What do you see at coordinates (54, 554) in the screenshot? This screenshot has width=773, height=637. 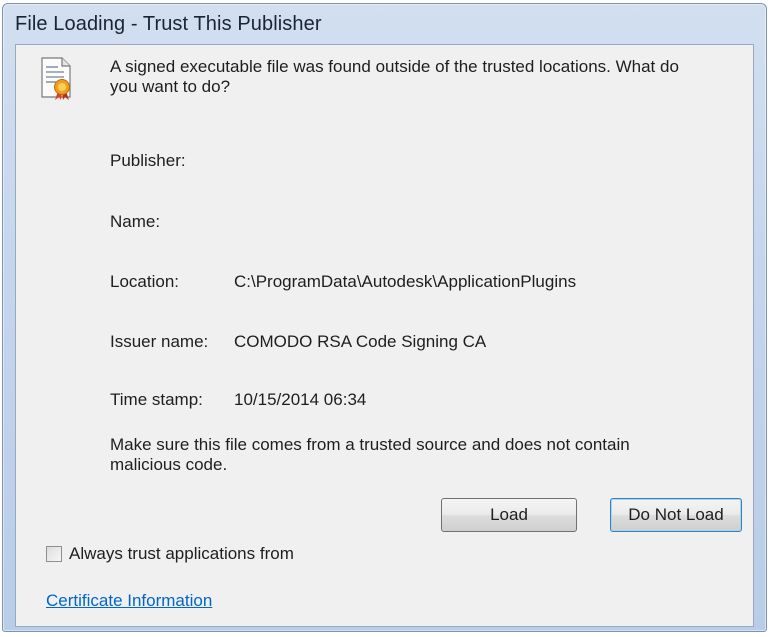 I see `always-trust-checkbox` at bounding box center [54, 554].